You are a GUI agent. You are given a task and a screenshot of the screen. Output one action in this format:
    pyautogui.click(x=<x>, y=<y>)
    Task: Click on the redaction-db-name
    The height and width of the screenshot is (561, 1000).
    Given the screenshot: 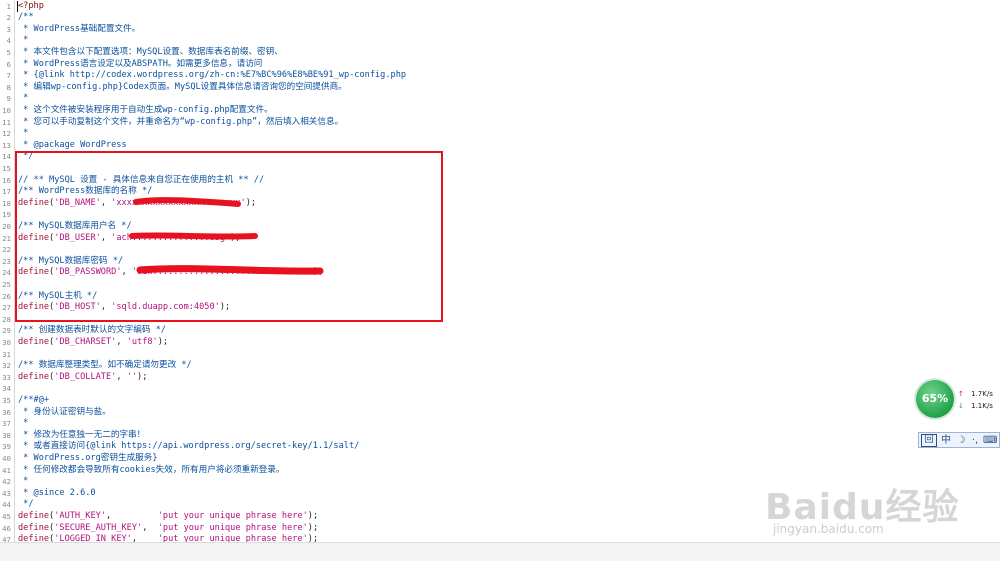 What is the action you would take?
    pyautogui.click(x=187, y=202)
    